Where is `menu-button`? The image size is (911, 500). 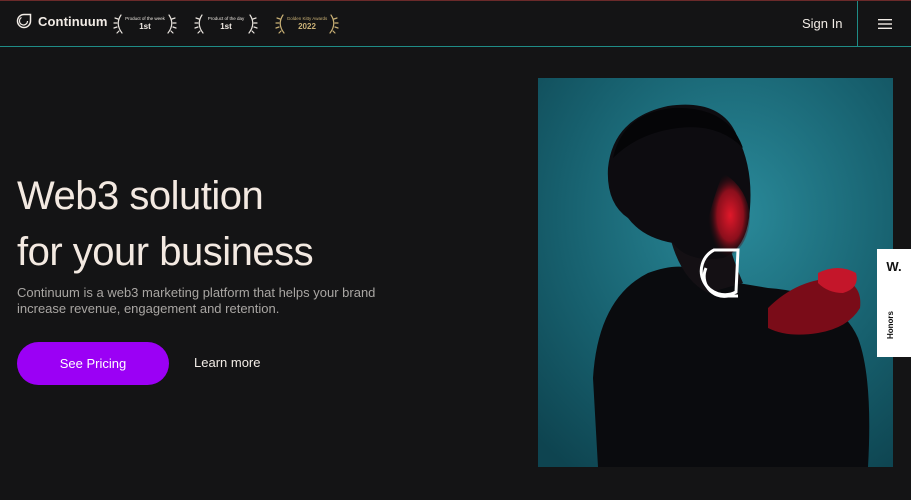
menu-button is located at coordinates (884, 23).